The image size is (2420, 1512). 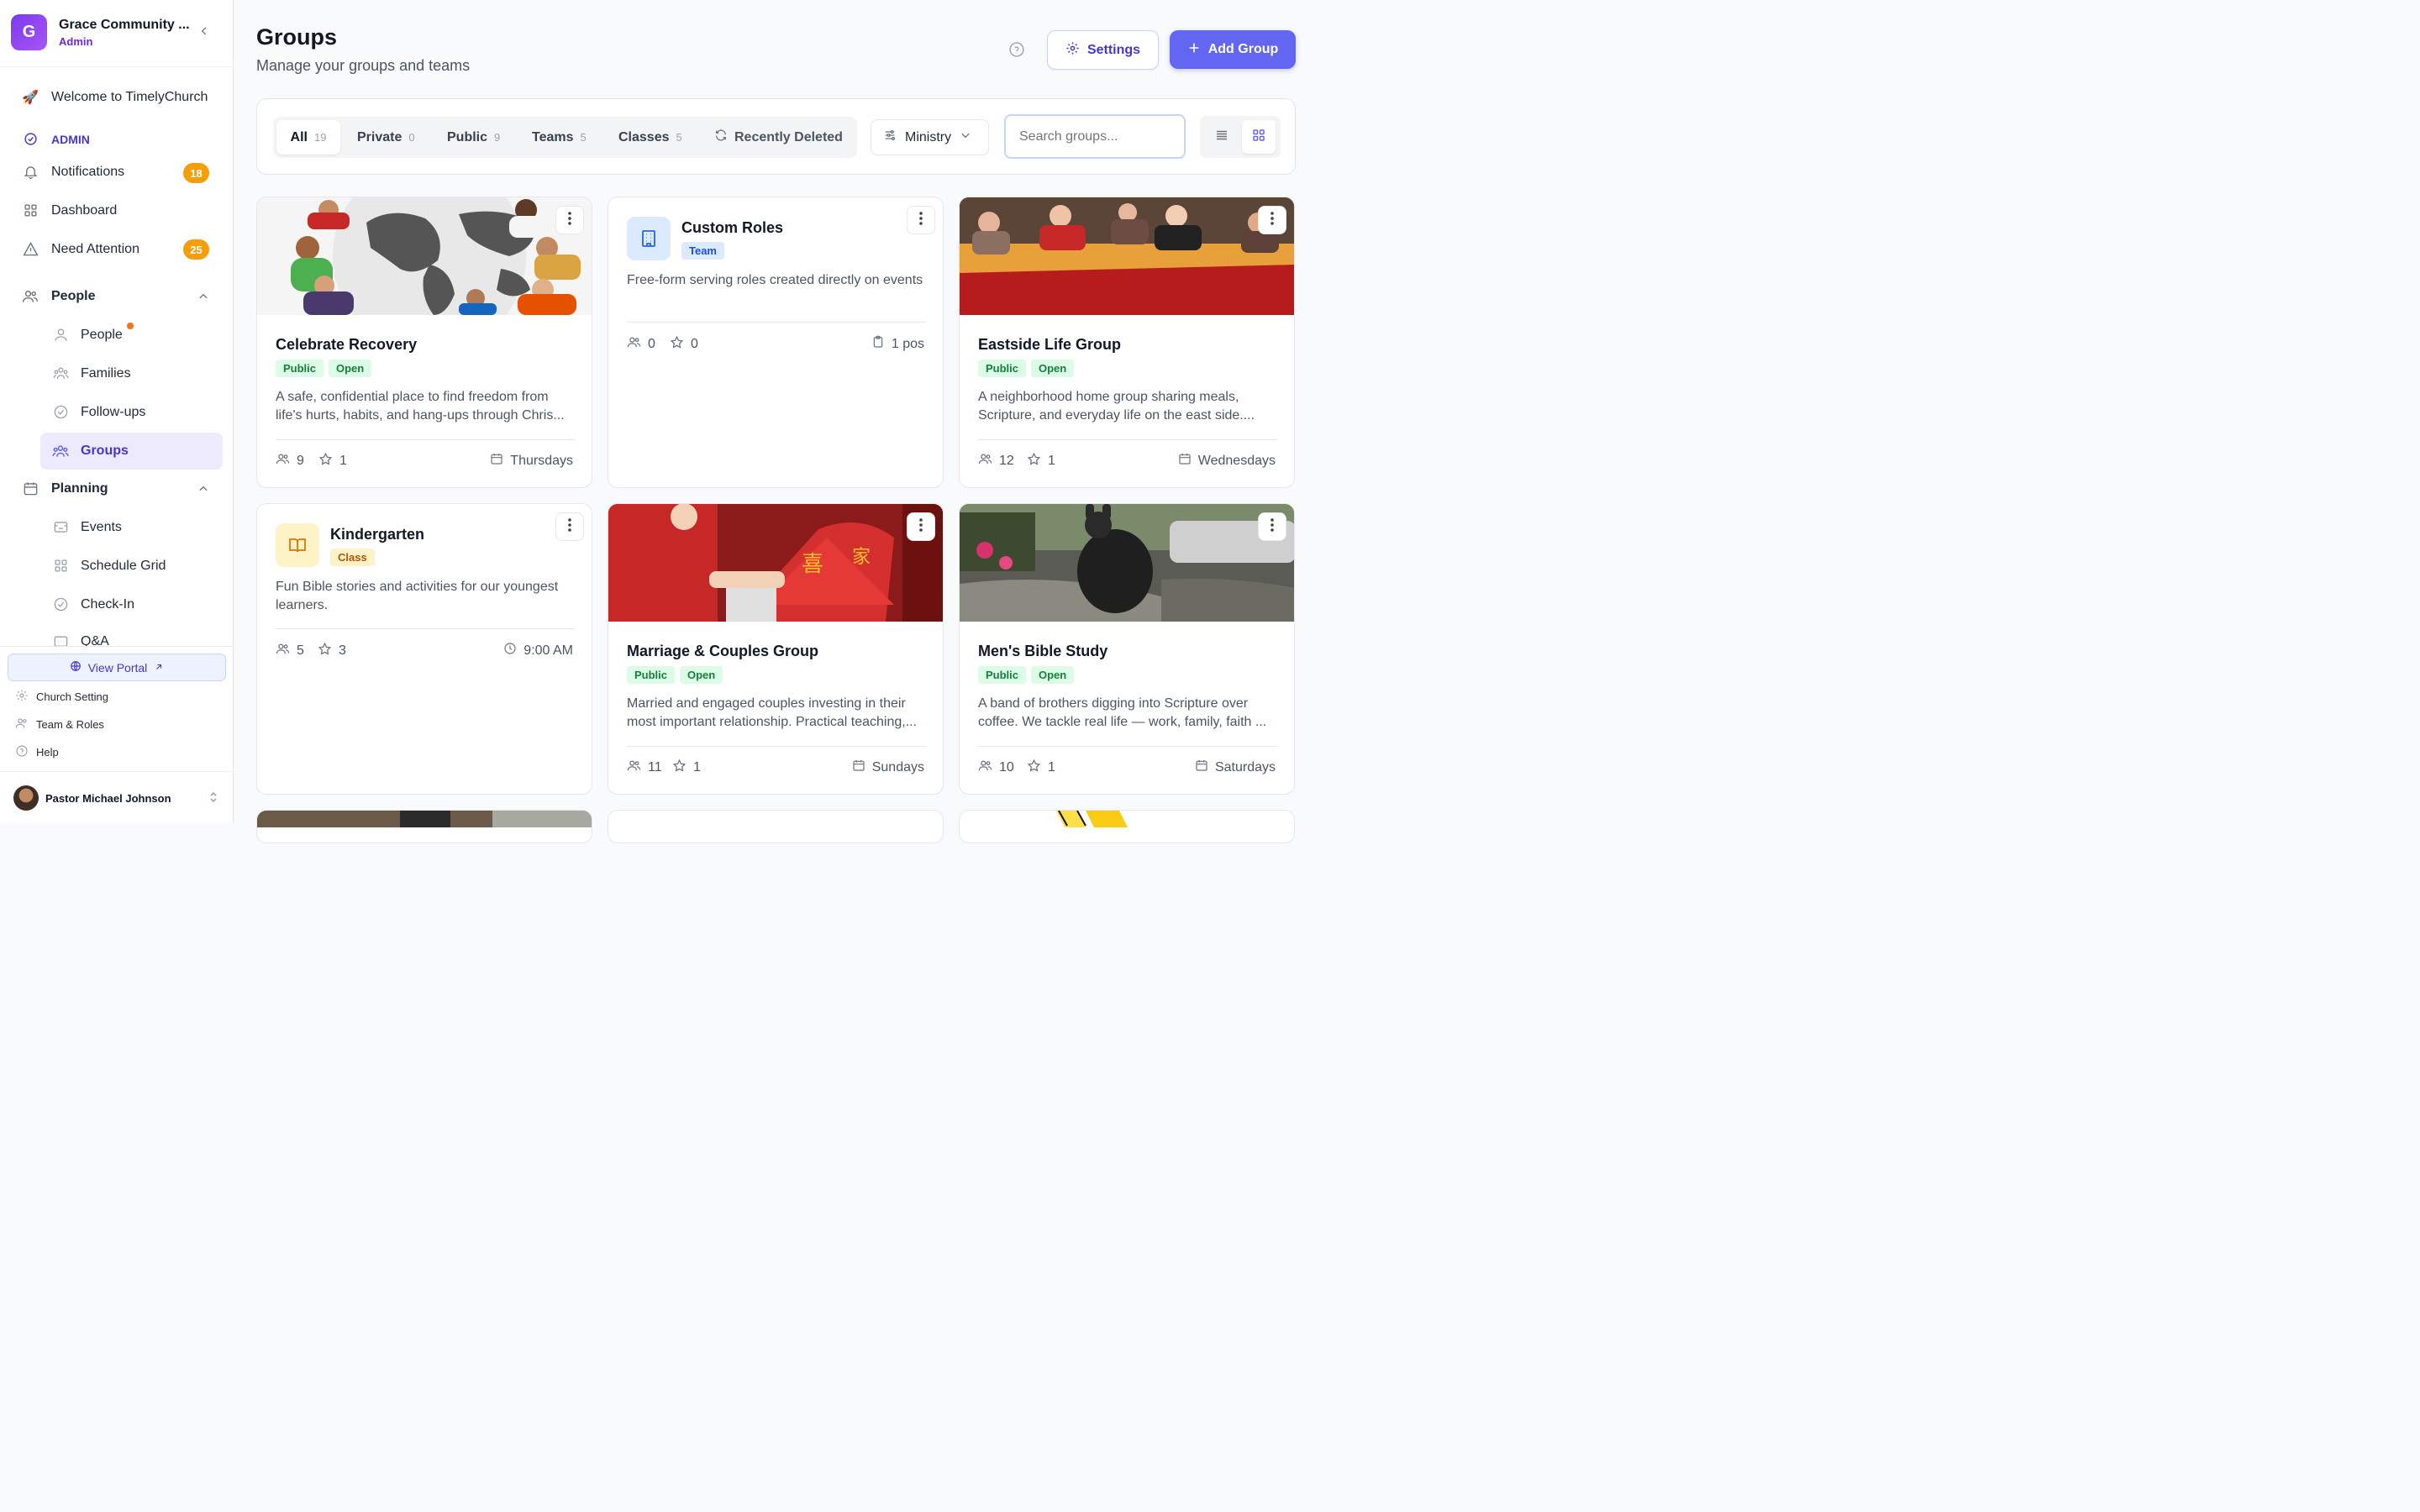 What do you see at coordinates (70, 139) in the screenshot?
I see `admin-label: ADMIN` at bounding box center [70, 139].